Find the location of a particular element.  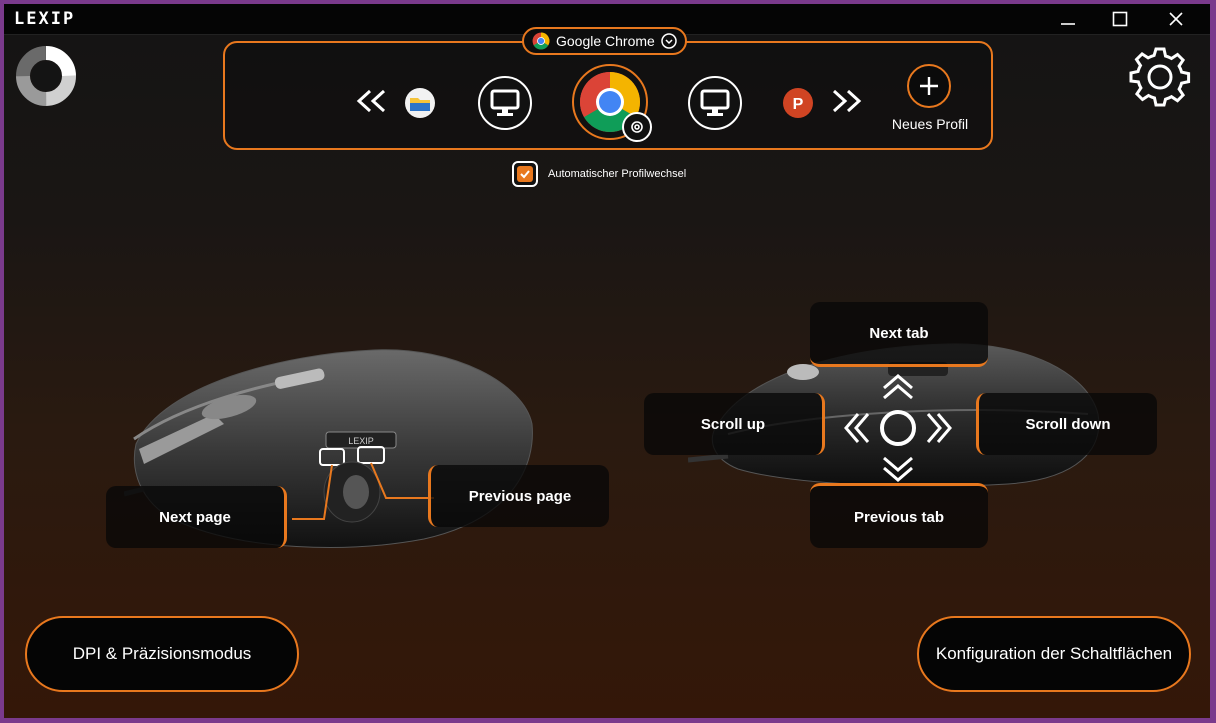

new-profile-label: Neues Profil is located at coordinates (930, 124).